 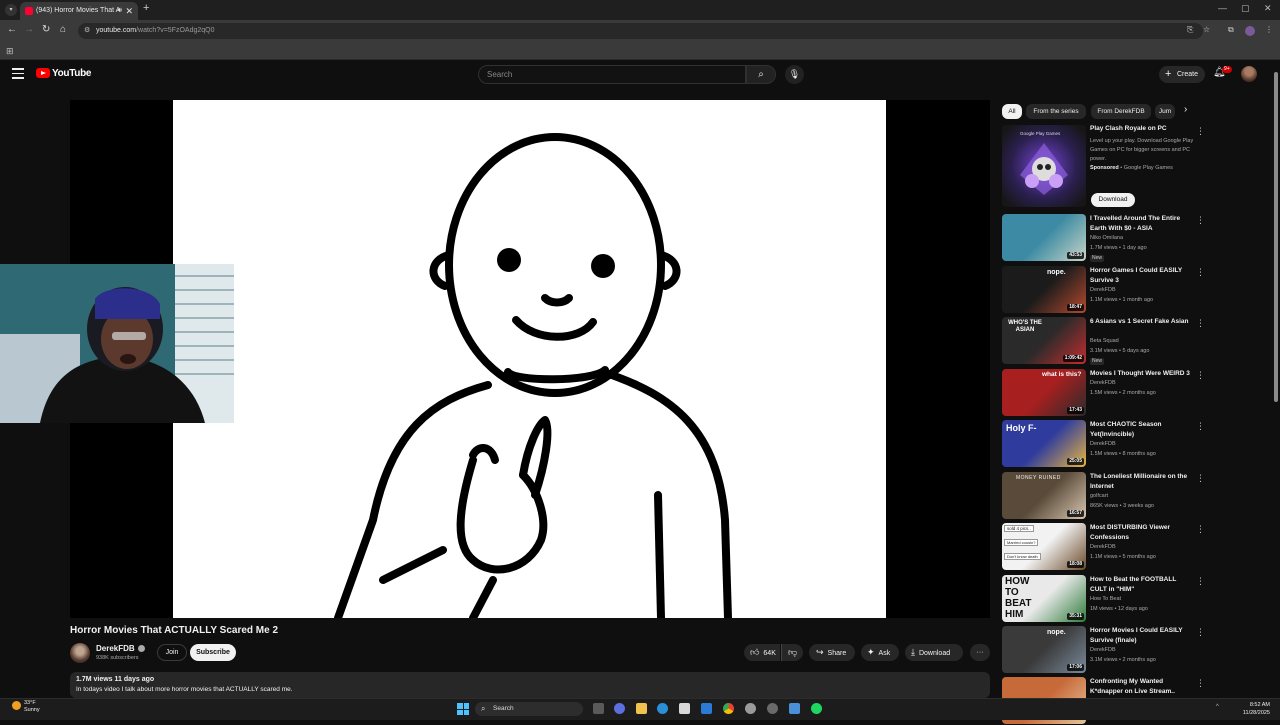 What do you see at coordinates (816, 708) in the screenshot?
I see `spotify-icon` at bounding box center [816, 708].